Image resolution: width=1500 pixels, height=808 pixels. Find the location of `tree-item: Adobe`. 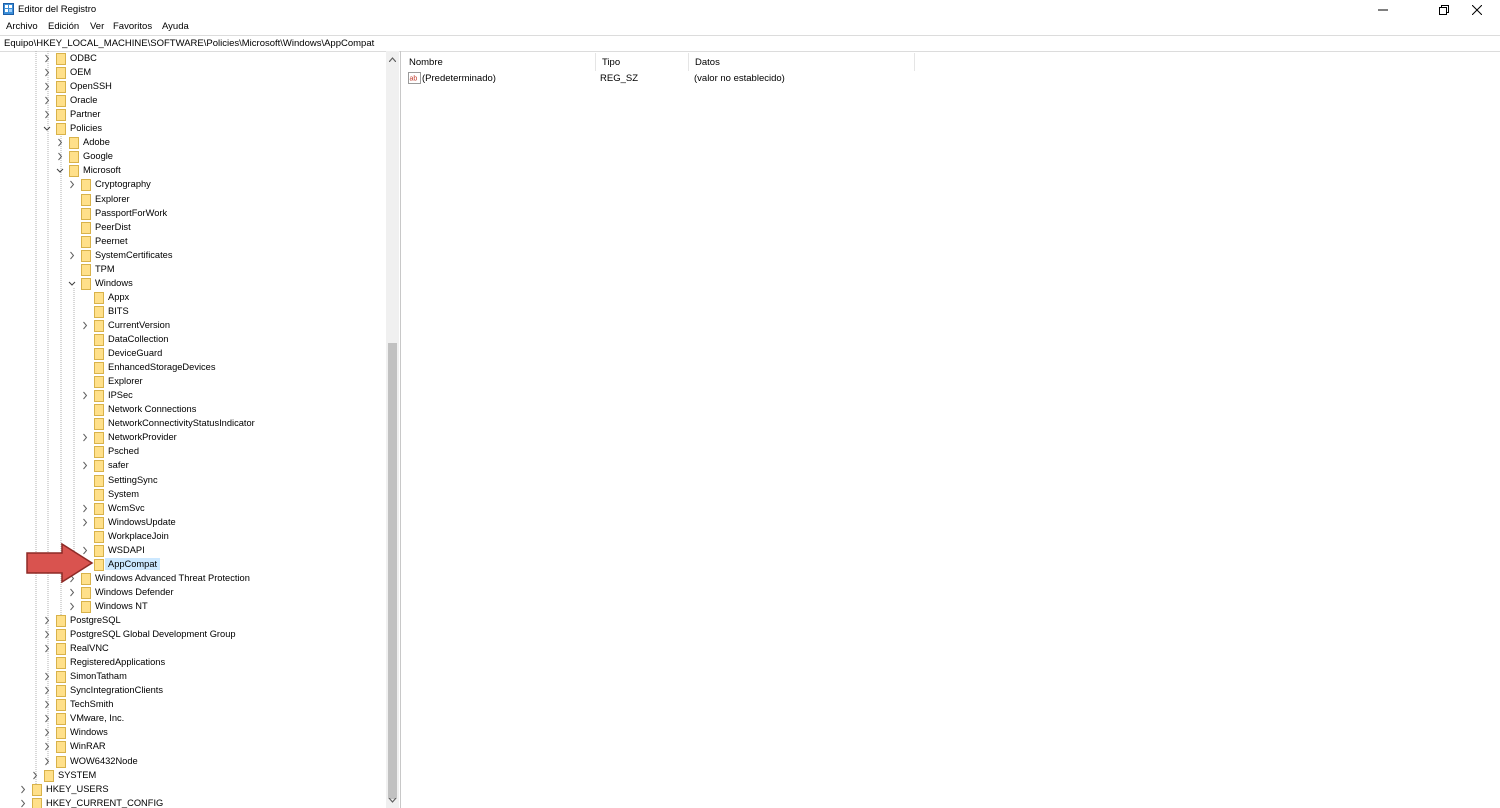

tree-item: Adobe is located at coordinates (193, 143).